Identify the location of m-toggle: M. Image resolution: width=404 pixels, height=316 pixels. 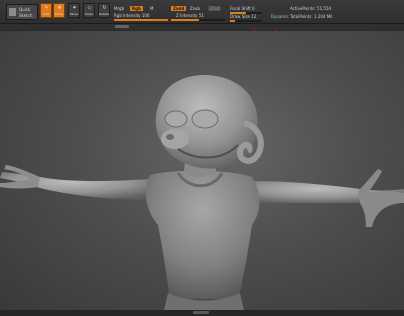
(151, 8).